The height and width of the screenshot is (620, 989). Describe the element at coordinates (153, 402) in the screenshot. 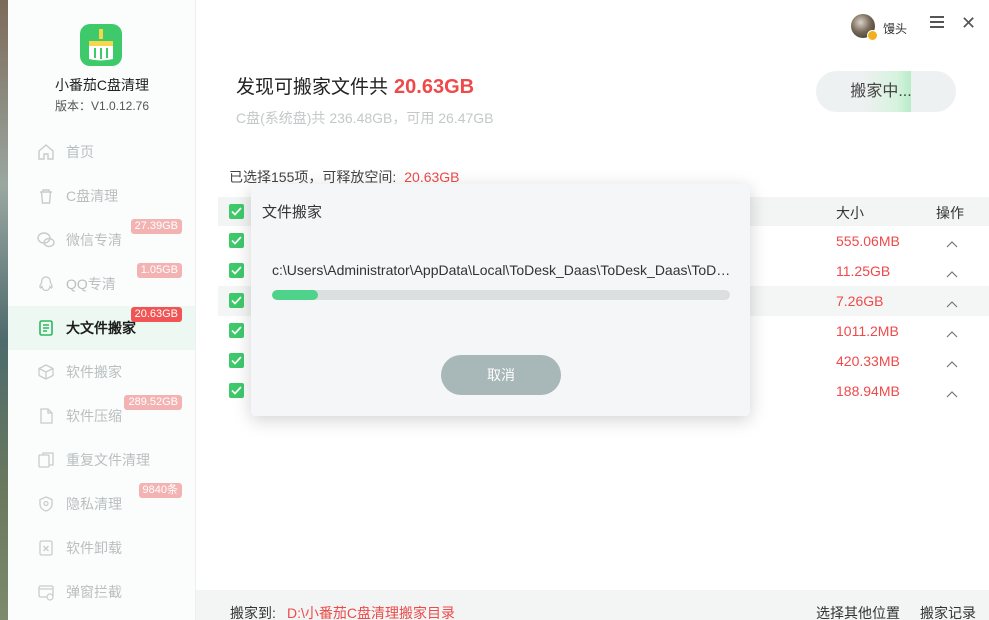

I see `sidebar-badge: 289.52GB` at that location.